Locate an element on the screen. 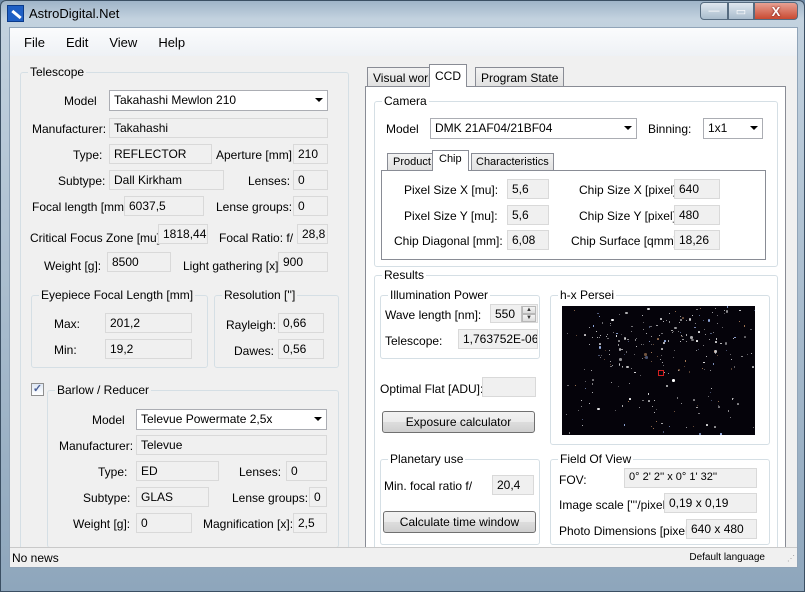 This screenshot has height=592, width=805. binning-label: Binning: is located at coordinates (670, 129).